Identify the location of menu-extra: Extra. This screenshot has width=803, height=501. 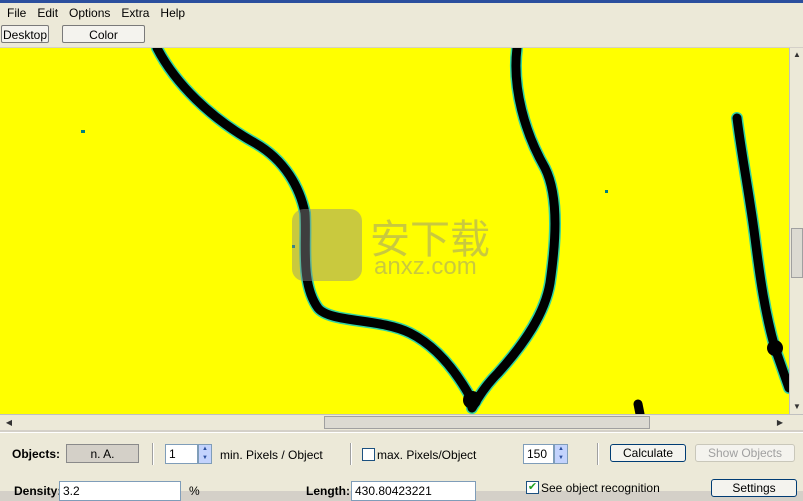
(135, 13).